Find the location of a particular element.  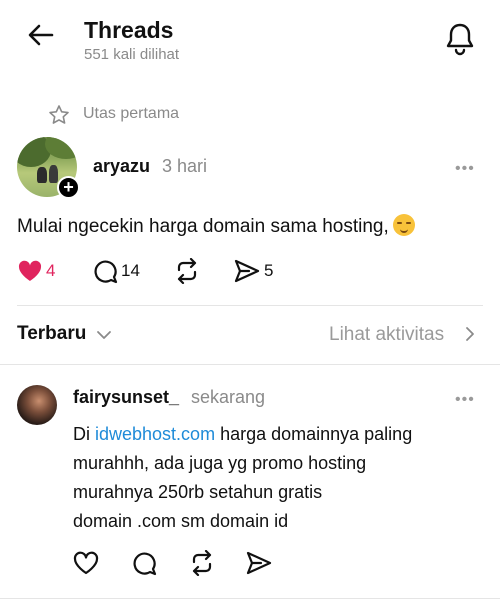

comment-author: fairysunset_ is located at coordinates (126, 397).